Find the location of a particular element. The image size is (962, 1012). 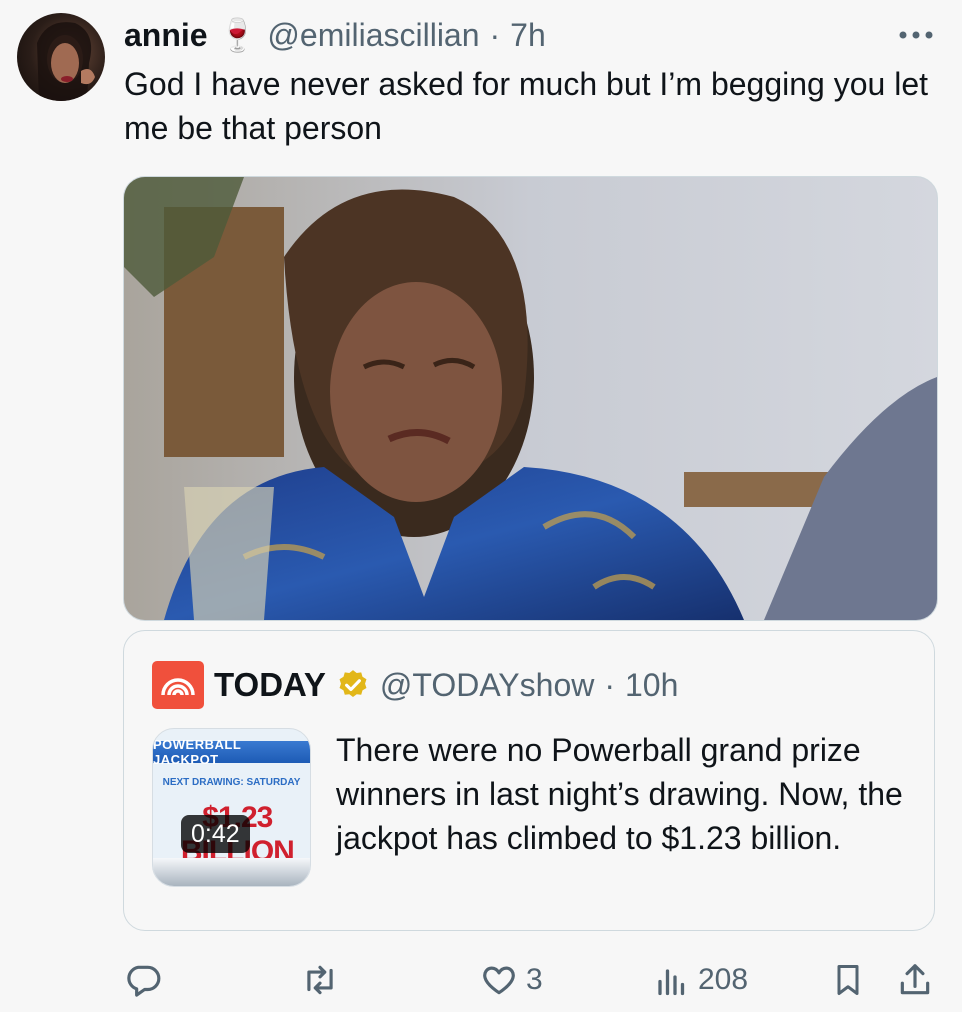

retweet-button is located at coordinates (324, 980).